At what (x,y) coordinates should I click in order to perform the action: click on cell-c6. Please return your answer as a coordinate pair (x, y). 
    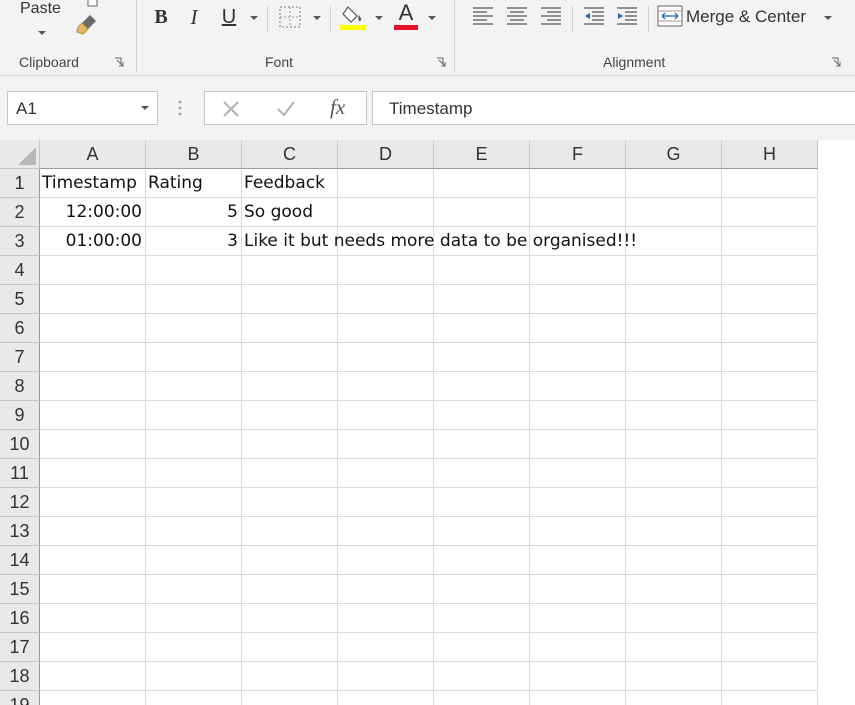
    Looking at the image, I should click on (290, 328).